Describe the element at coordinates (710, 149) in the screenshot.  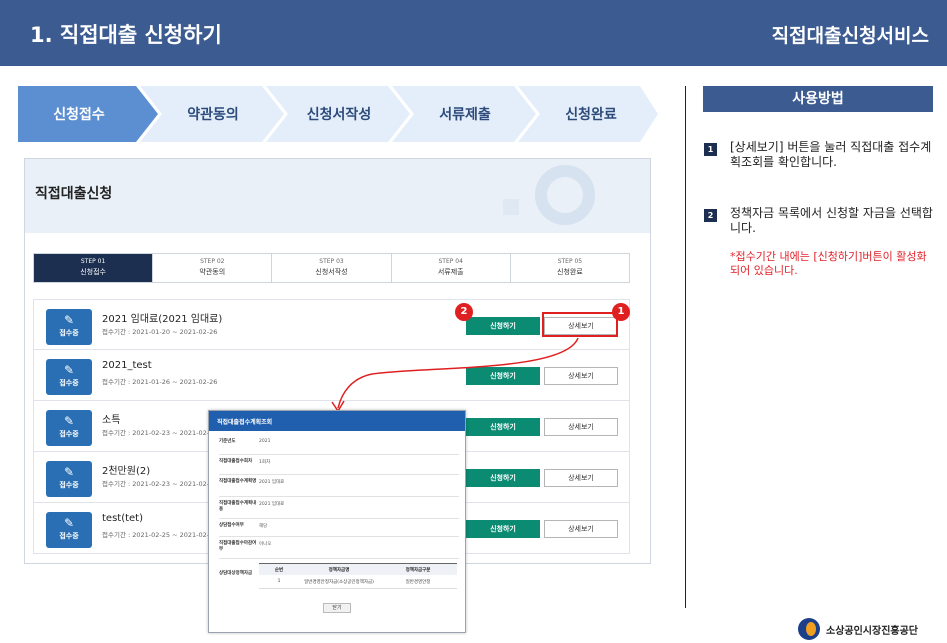
I see `instruction-number: 1` at that location.